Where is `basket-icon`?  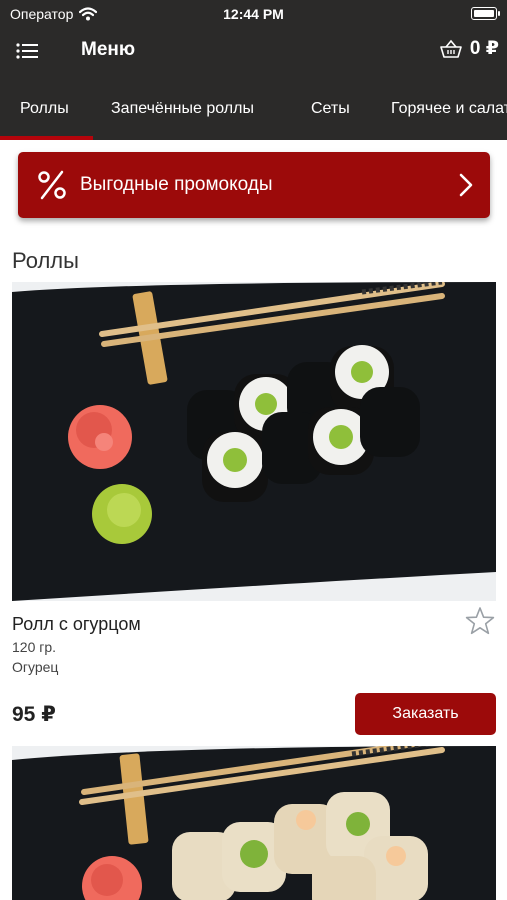
basket-icon is located at coordinates (451, 48).